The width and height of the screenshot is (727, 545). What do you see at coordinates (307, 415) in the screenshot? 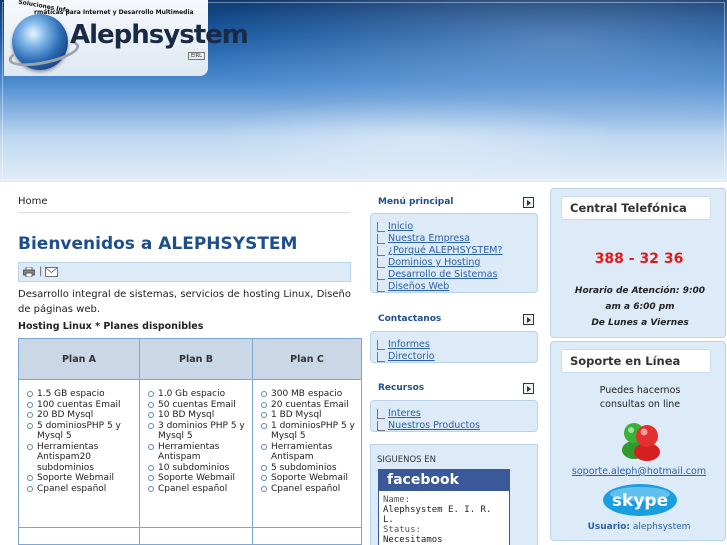
I see `plan-feature: 1 BD Mysql` at bounding box center [307, 415].